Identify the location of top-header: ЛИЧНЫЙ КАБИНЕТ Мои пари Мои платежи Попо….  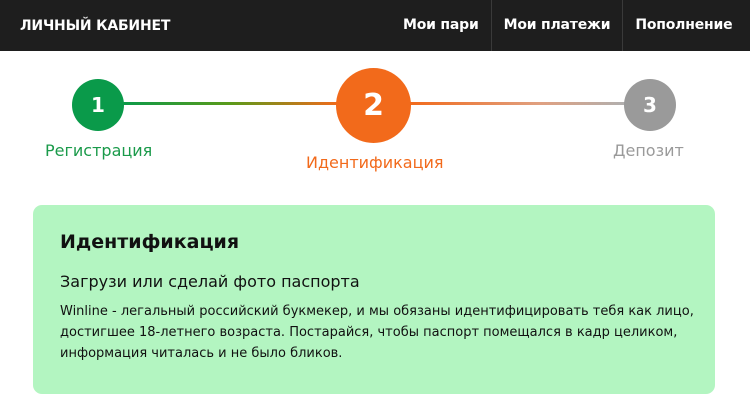
(375, 25).